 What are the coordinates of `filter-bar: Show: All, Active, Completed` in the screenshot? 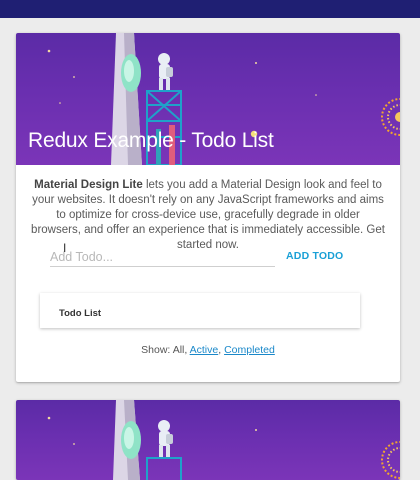 It's located at (208, 350).